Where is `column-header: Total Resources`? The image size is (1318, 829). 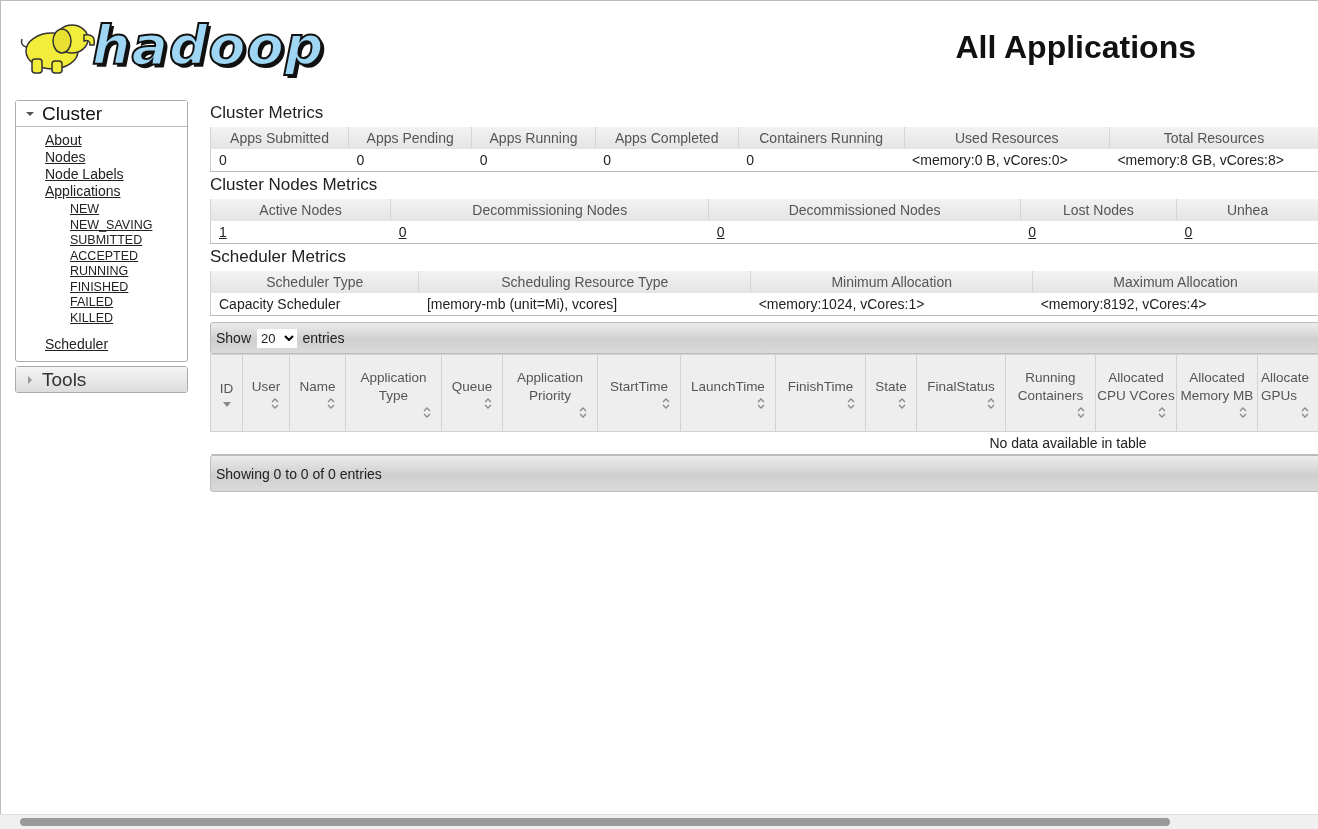
column-header: Total Resources is located at coordinates (1213, 138).